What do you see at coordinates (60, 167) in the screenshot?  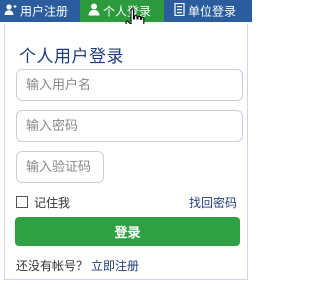 I see `captcha-input` at bounding box center [60, 167].